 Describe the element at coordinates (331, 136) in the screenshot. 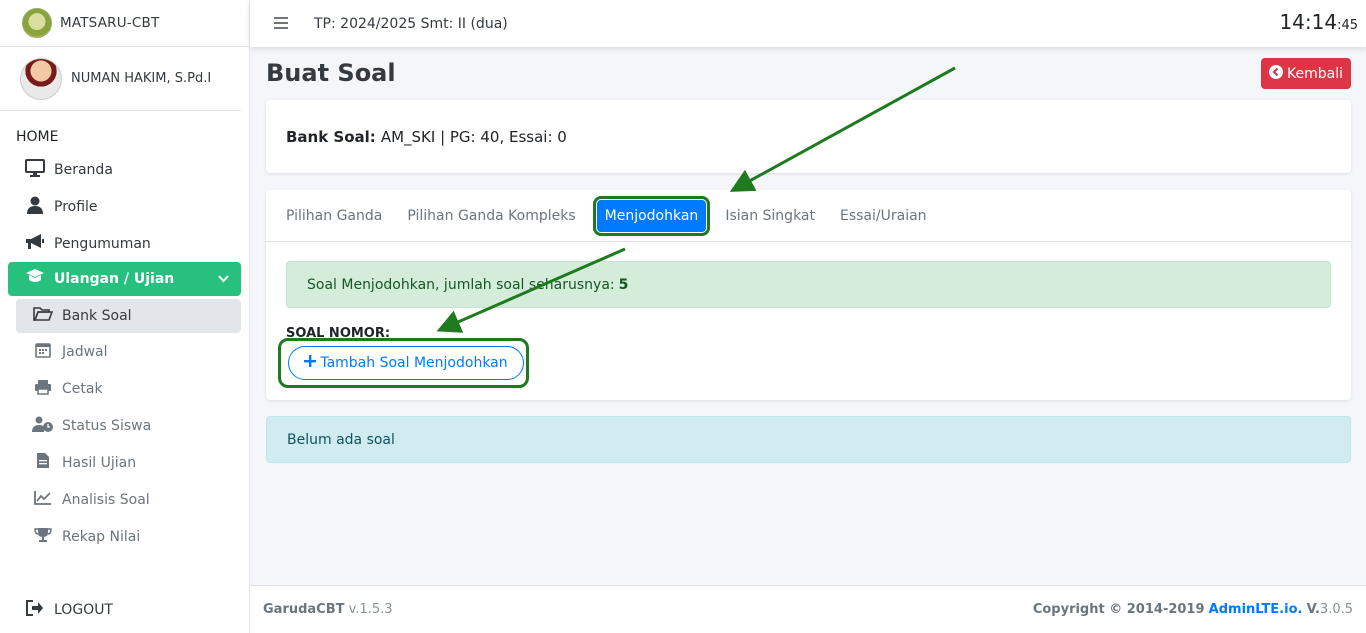

I see `bank-soal-label: Bank Soal:` at that location.